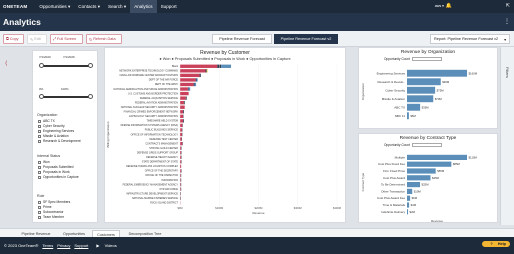 This screenshot has height=254, width=514. What do you see at coordinates (306, 39) in the screenshot?
I see `tab-pipeline-forecast-v2: Pipeline Revenue Forecast v2` at bounding box center [306, 39].